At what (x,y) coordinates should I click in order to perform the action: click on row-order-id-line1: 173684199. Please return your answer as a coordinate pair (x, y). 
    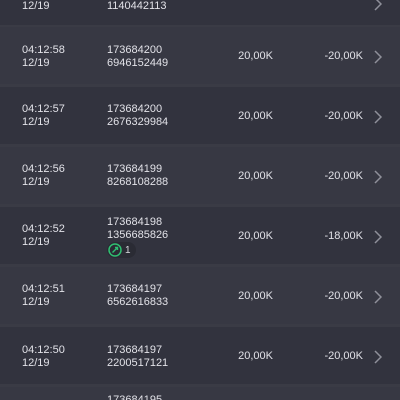
    Looking at the image, I should click on (135, 169).